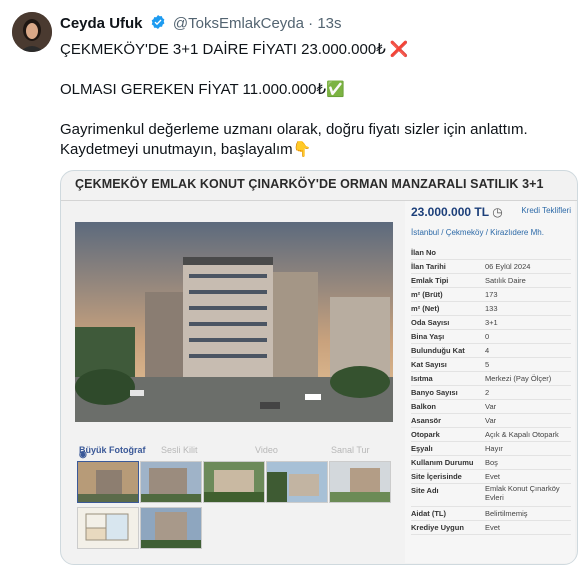 The image size is (588, 567). Describe the element at coordinates (202, 89) in the screenshot. I see `tweet-line-2: OLMASI GEREKEN FİYAT 11.000.000₺✅` at that location.